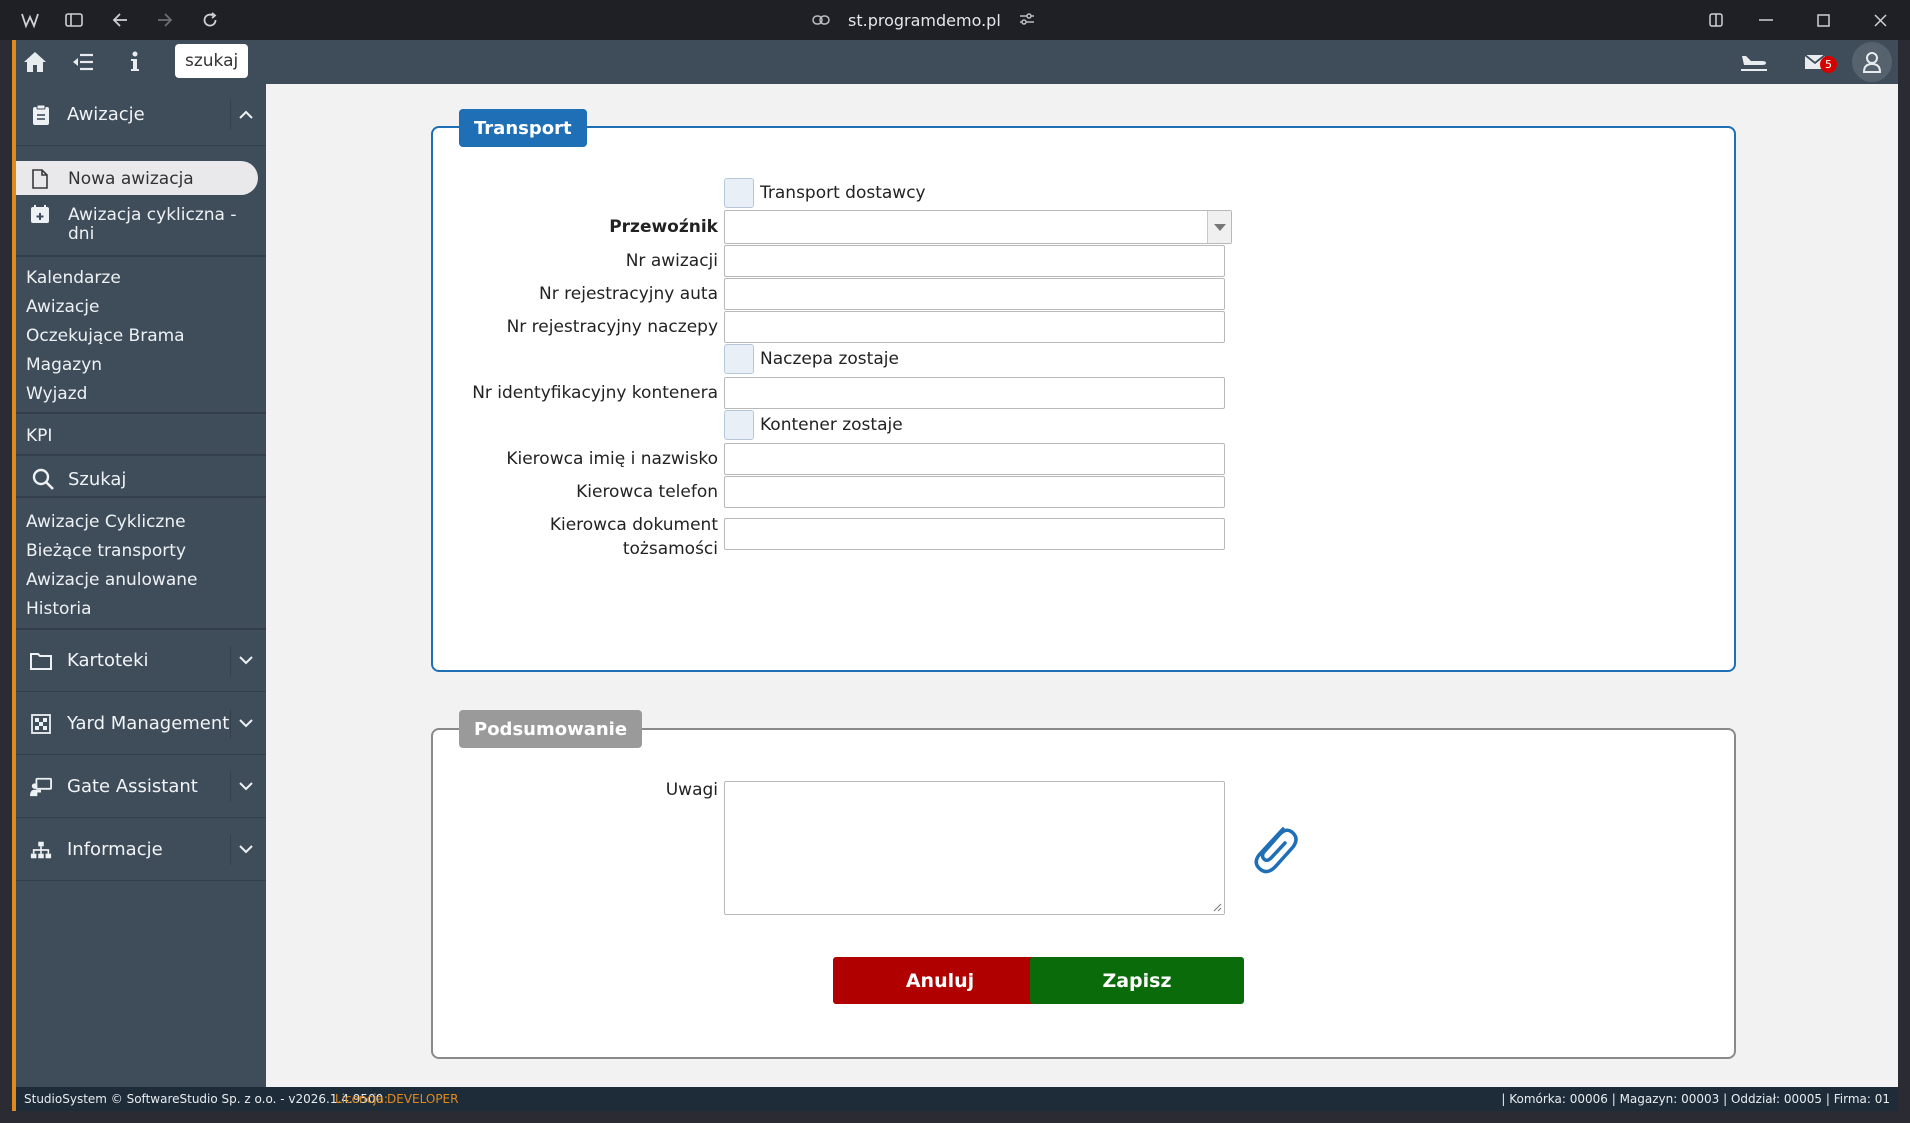 Image resolution: width=1910 pixels, height=1123 pixels. What do you see at coordinates (64, 365) in the screenshot?
I see `sidebar-item-magazyn: Magazyn` at bounding box center [64, 365].